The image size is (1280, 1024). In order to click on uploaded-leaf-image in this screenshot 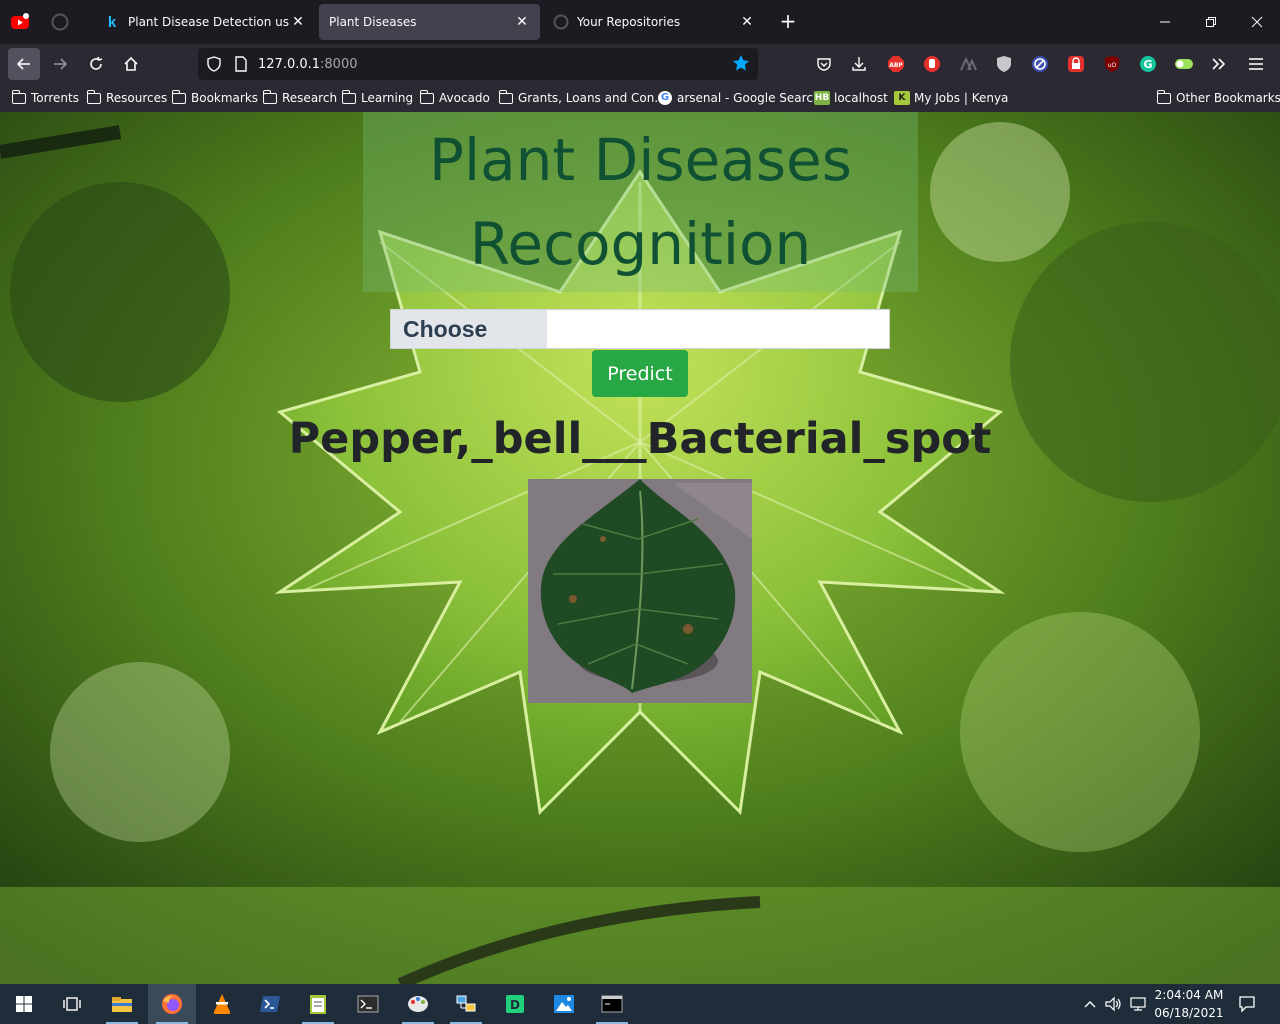, I will do `click(640, 591)`.